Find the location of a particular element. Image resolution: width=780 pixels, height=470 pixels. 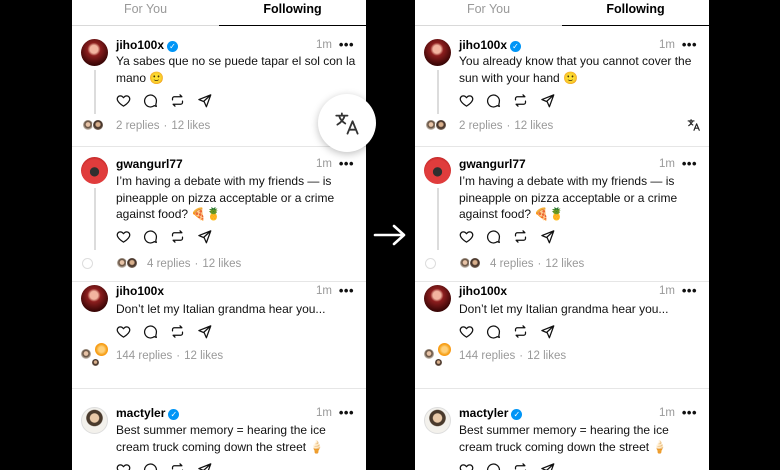

active-tab-indicator is located at coordinates (292, 25).